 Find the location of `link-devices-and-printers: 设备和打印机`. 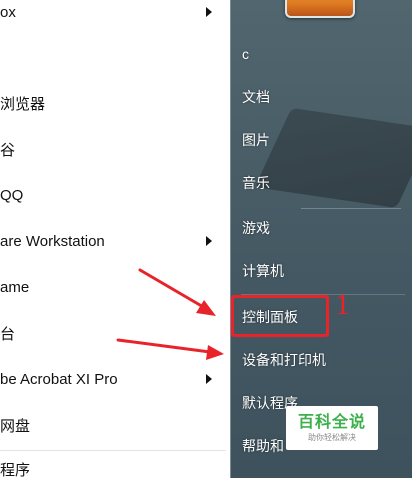

link-devices-and-printers: 设备和打印机 is located at coordinates (321, 360).